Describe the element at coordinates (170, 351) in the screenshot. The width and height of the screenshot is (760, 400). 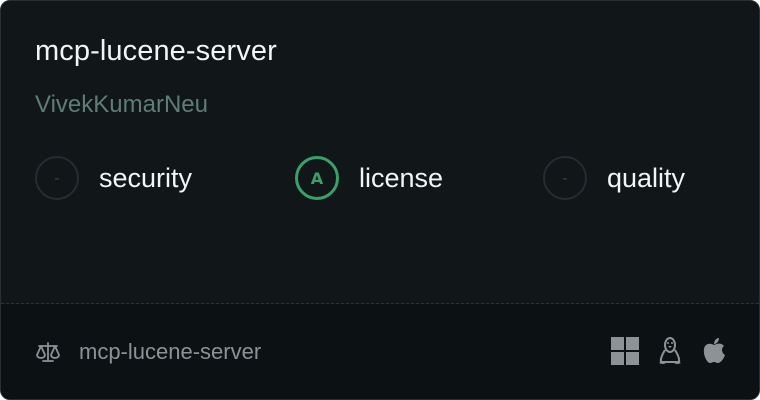
I see `footer-package-name: mcp-lucene-server` at that location.